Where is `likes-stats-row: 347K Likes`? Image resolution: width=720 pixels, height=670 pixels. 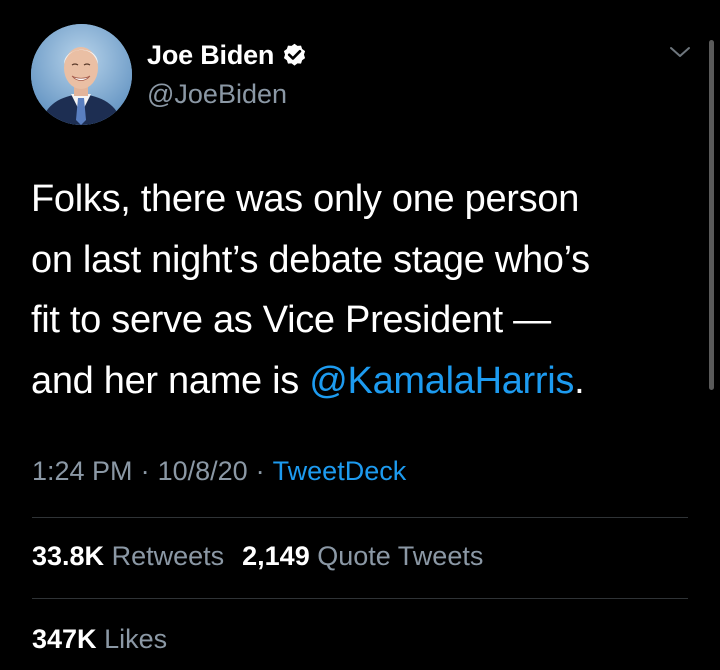
likes-stats-row: 347K Likes is located at coordinates (99, 639).